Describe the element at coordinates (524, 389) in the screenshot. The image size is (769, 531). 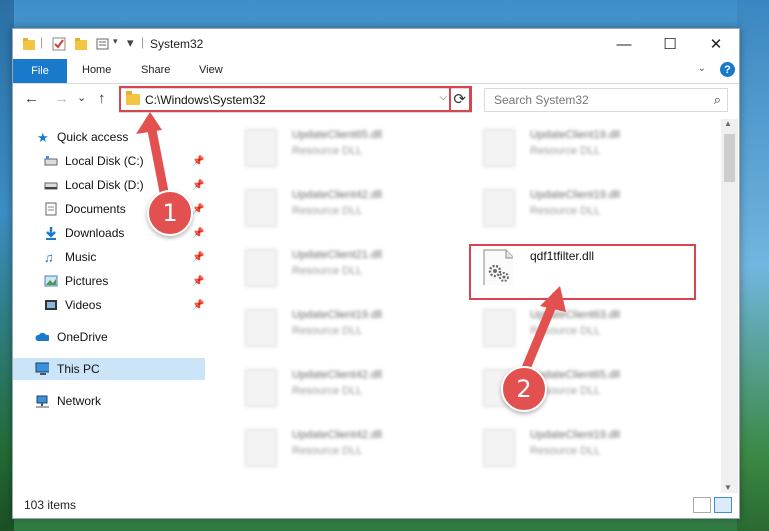
I see `step-2-callout: 2` at that location.